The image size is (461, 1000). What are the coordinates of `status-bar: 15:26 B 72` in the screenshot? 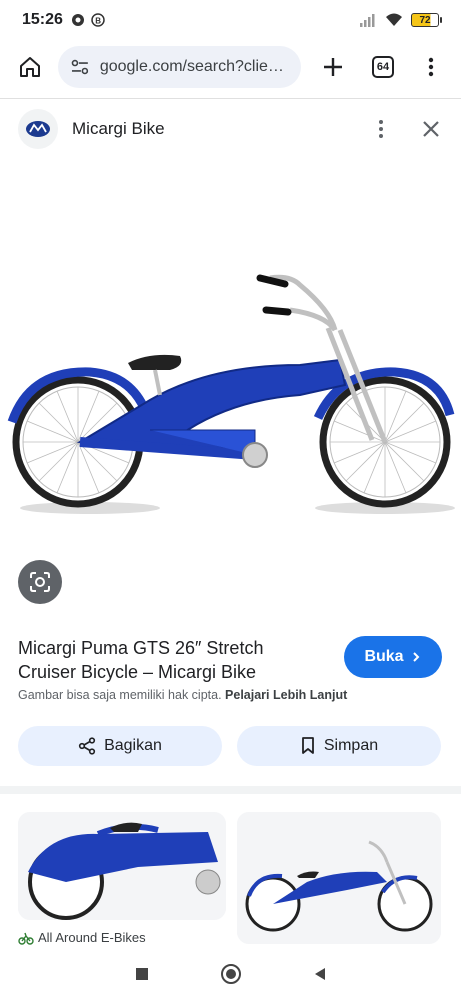 It's located at (230, 20).